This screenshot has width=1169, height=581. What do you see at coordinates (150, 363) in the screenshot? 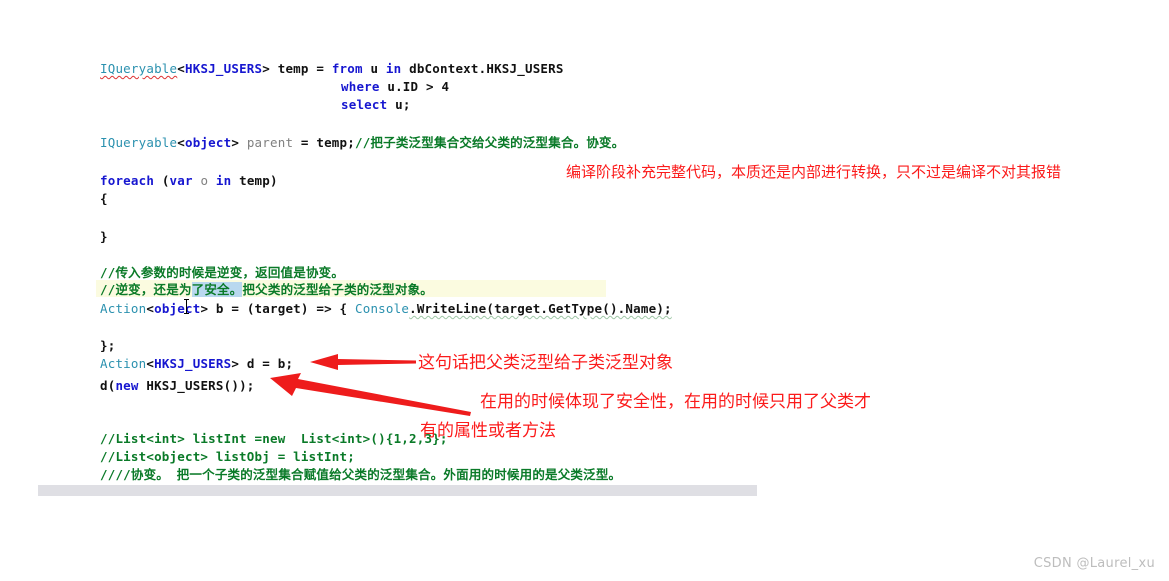
I see `token-angle-open-4: <` at bounding box center [150, 363].